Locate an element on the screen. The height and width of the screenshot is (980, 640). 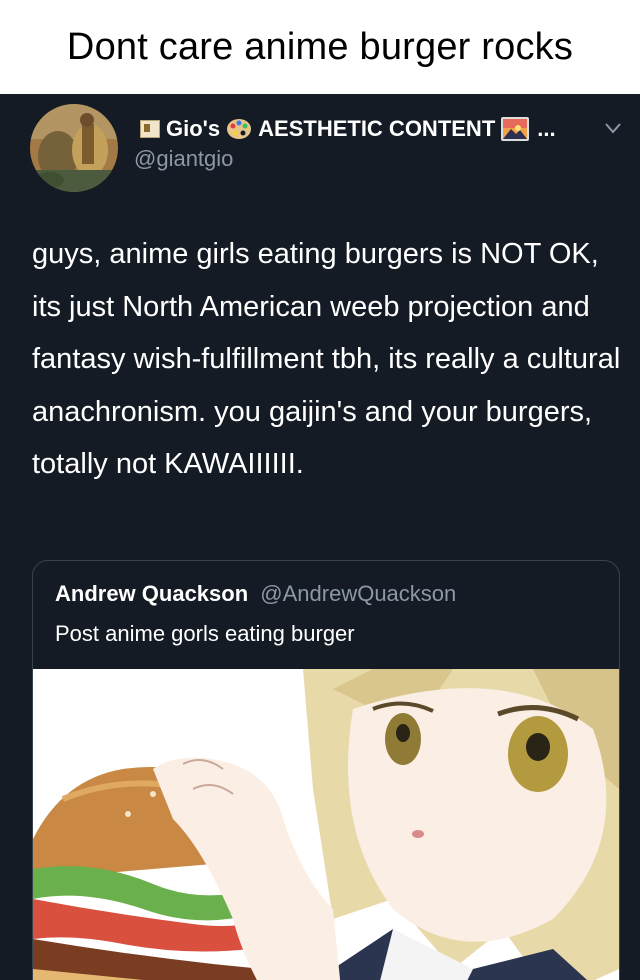
user-handle: @giantgio is located at coordinates (183, 159).